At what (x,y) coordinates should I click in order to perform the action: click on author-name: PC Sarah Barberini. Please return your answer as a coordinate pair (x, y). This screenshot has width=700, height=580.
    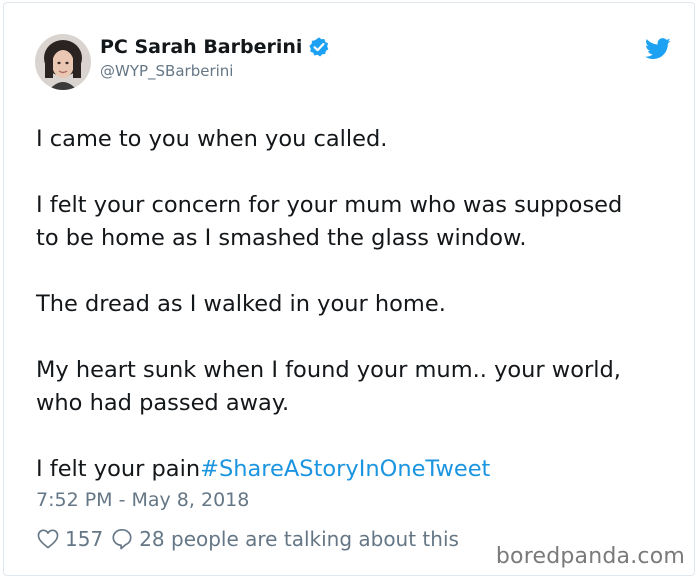
    Looking at the image, I should click on (201, 47).